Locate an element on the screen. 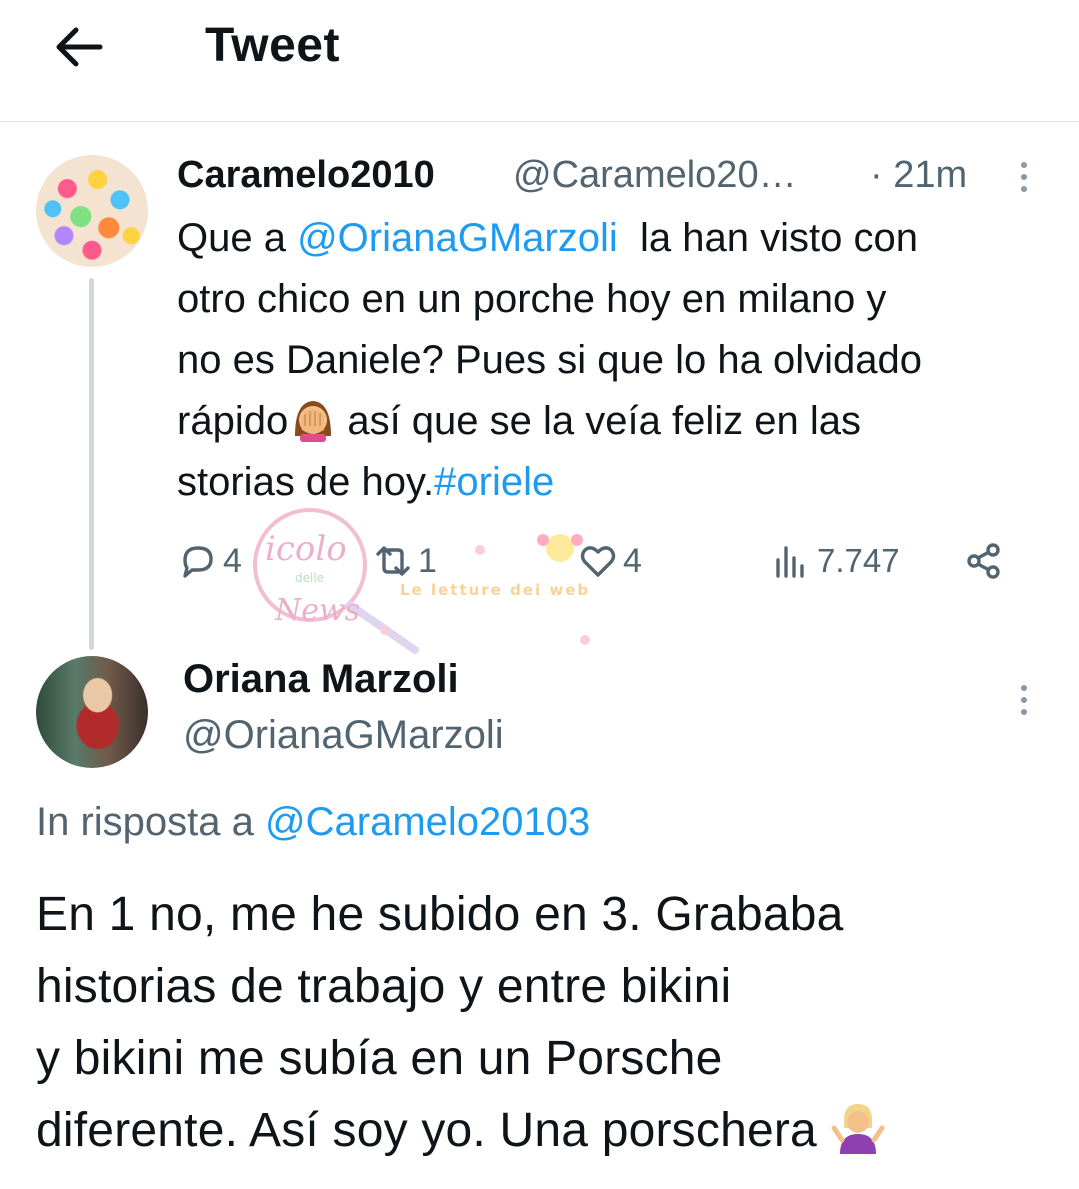 The image size is (1079, 1189). text-fragment: así que se la veía feliz en las is located at coordinates (598, 421).